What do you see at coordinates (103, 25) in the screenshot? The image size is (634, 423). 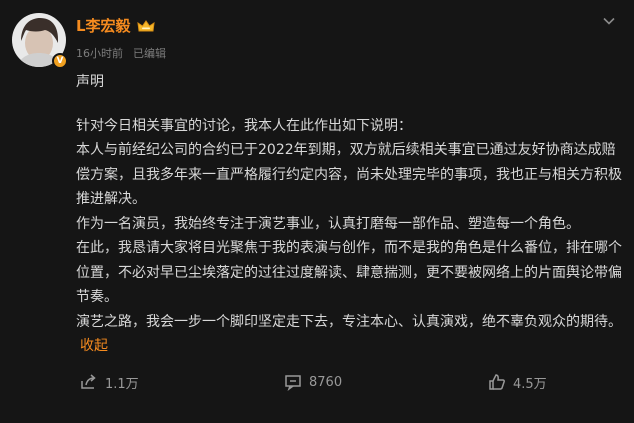 I see `author-name: L李宏毅` at bounding box center [103, 25].